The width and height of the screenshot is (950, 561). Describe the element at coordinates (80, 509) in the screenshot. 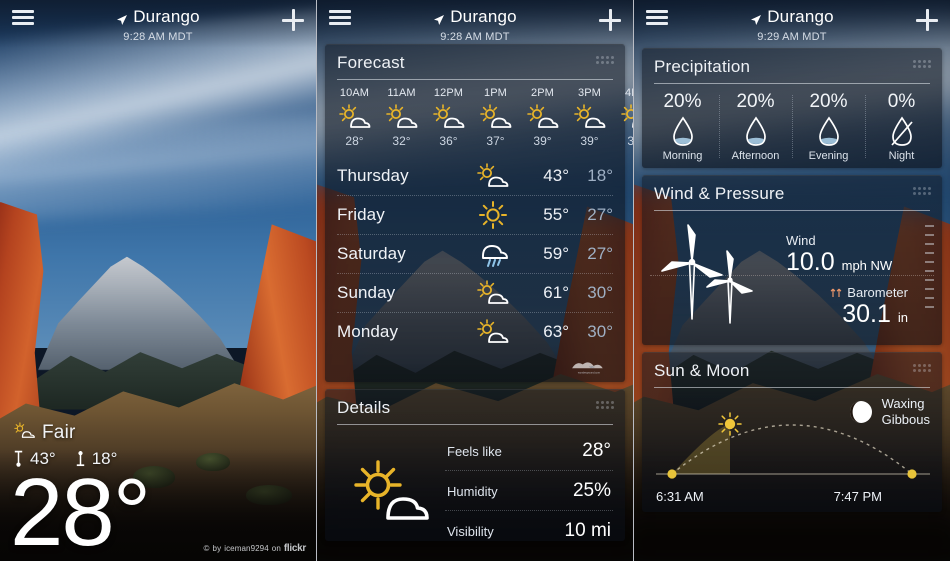

I see `current-temperature: 28°` at that location.